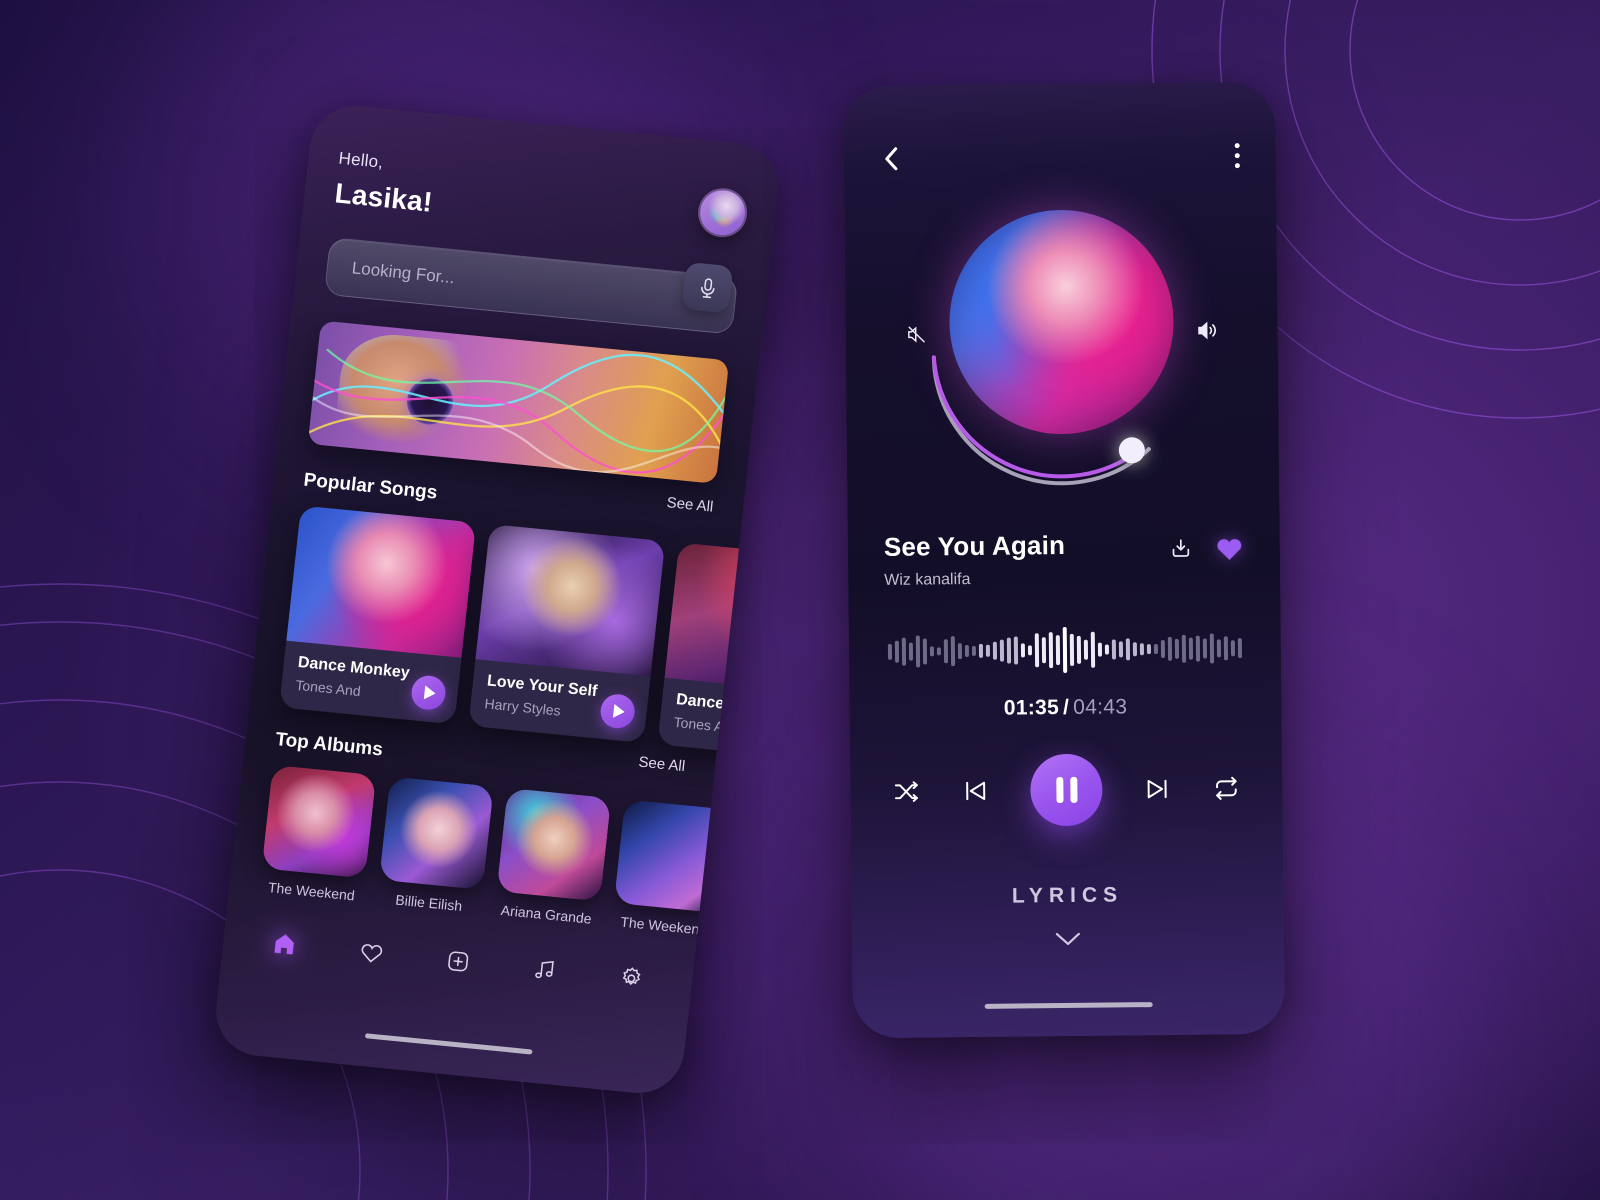 The image size is (1600, 1200). What do you see at coordinates (707, 287) in the screenshot?
I see `microphone-icon` at bounding box center [707, 287].